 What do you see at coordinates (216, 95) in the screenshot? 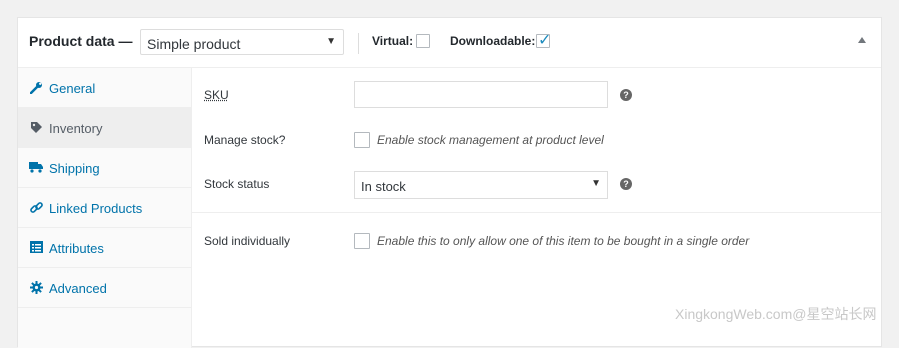
I see `sku-label: SKU` at bounding box center [216, 95].